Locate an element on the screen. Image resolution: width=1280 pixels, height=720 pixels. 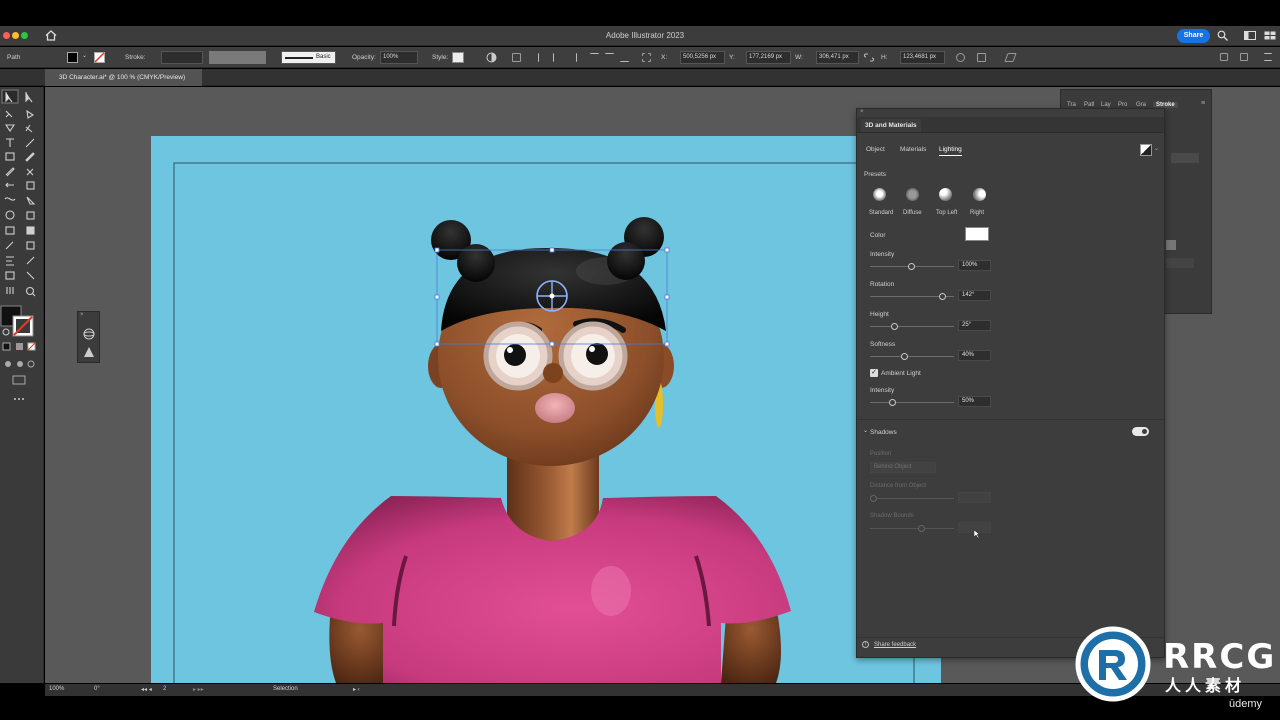
arrange-documents-icon is located at coordinates (1250, 35).